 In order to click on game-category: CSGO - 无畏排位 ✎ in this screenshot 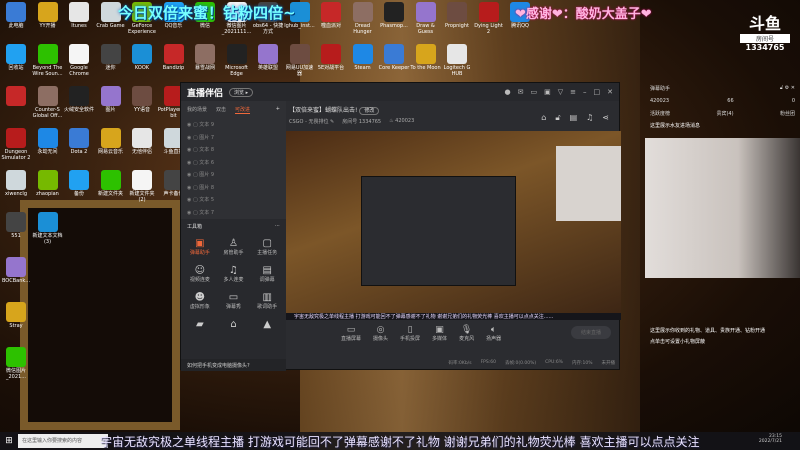, I will do `click(311, 121)`.